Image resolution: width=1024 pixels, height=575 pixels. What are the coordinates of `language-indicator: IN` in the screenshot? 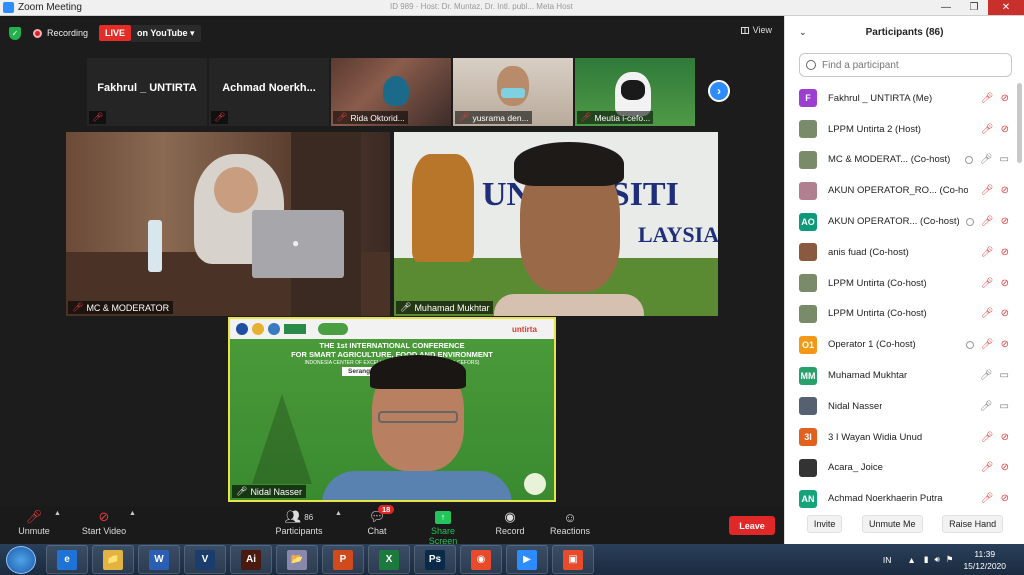 It's located at (887, 560).